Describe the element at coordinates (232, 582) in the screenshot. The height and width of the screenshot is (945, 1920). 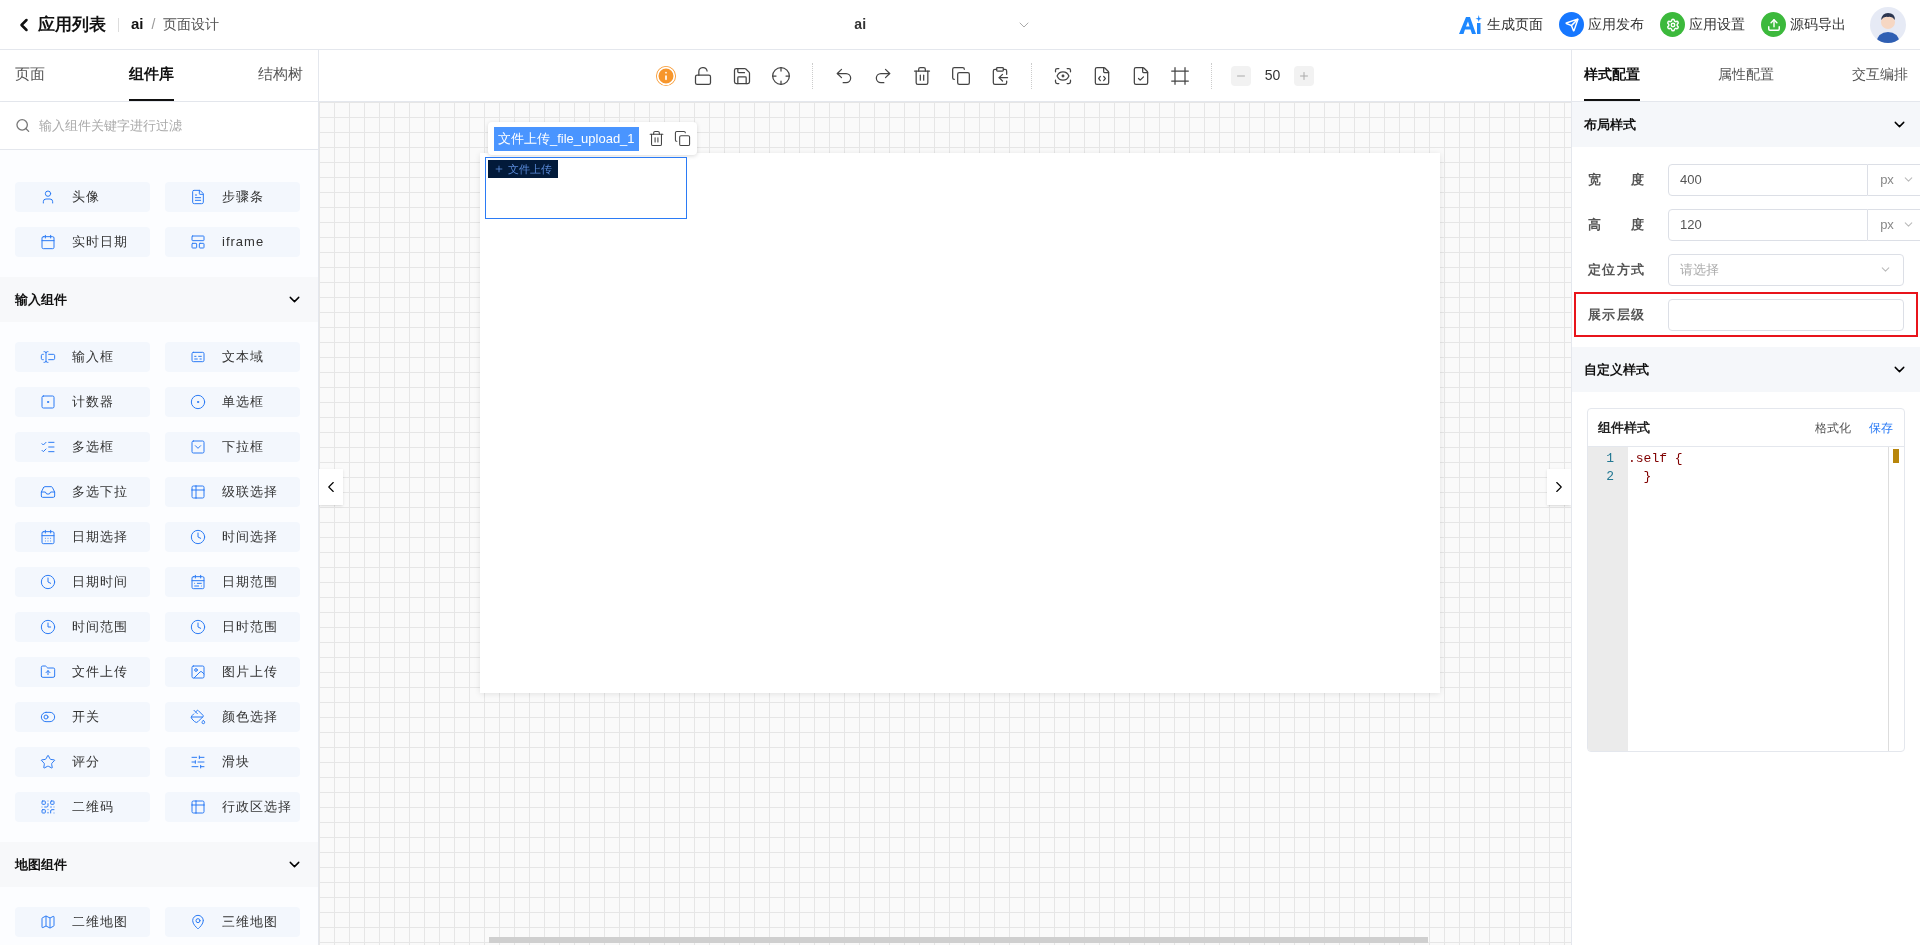
I see `component-item: 日期范围` at that location.